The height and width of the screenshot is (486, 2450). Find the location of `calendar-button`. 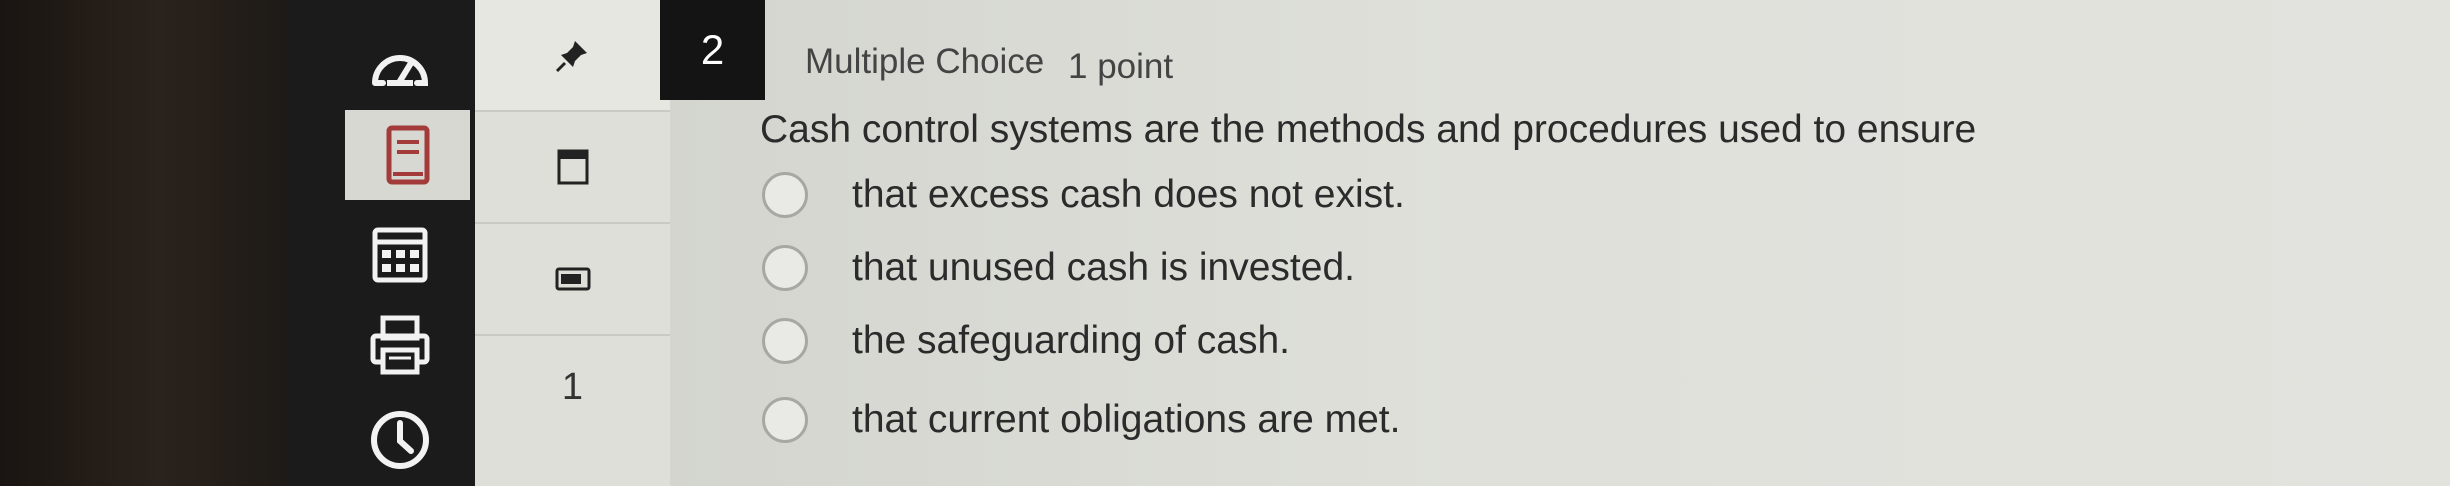

calendar-button is located at coordinates (400, 255).